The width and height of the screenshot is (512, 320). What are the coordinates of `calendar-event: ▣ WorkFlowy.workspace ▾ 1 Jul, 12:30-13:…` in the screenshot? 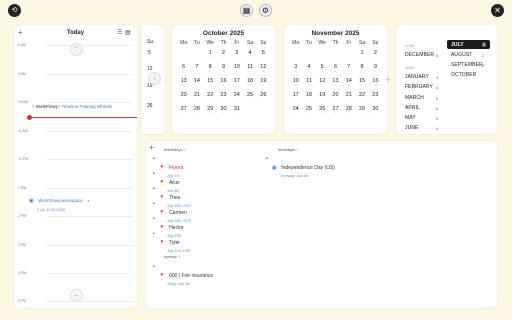 It's located at (59, 200).